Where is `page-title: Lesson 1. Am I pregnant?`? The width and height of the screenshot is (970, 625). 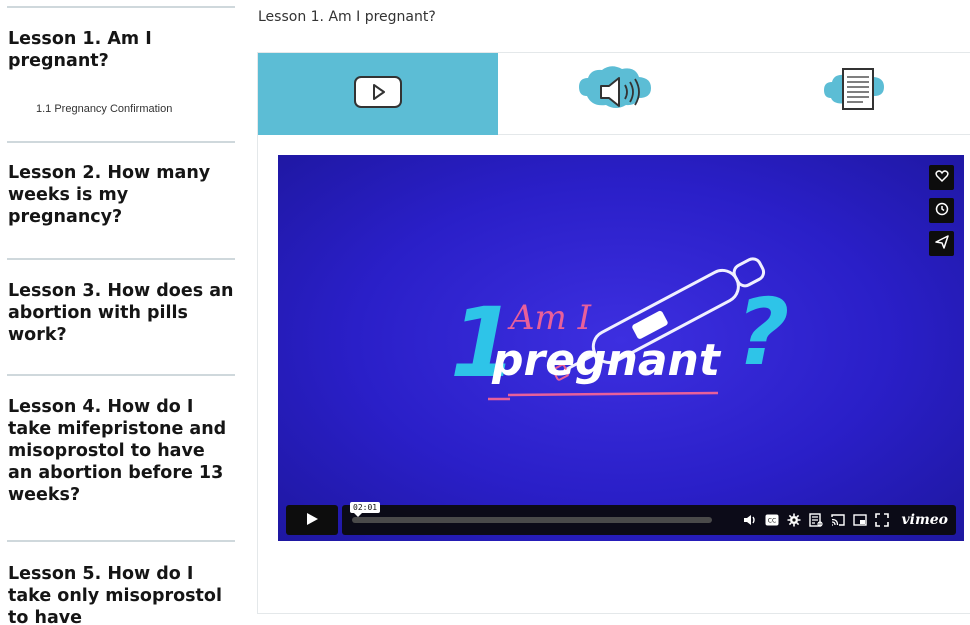 page-title: Lesson 1. Am I pregnant? is located at coordinates (347, 17).